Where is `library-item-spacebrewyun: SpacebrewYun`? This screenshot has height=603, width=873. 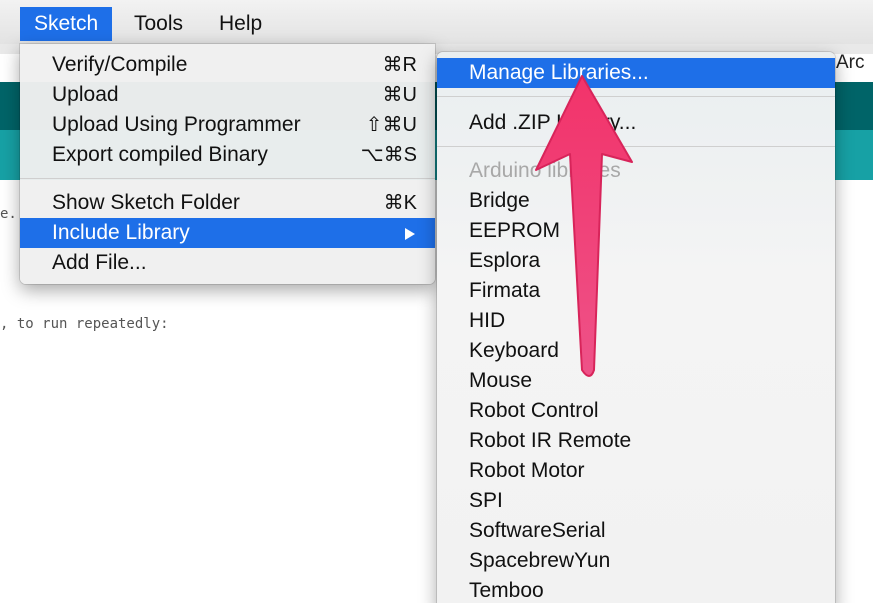 library-item-spacebrewyun: SpacebrewYun is located at coordinates (636, 561).